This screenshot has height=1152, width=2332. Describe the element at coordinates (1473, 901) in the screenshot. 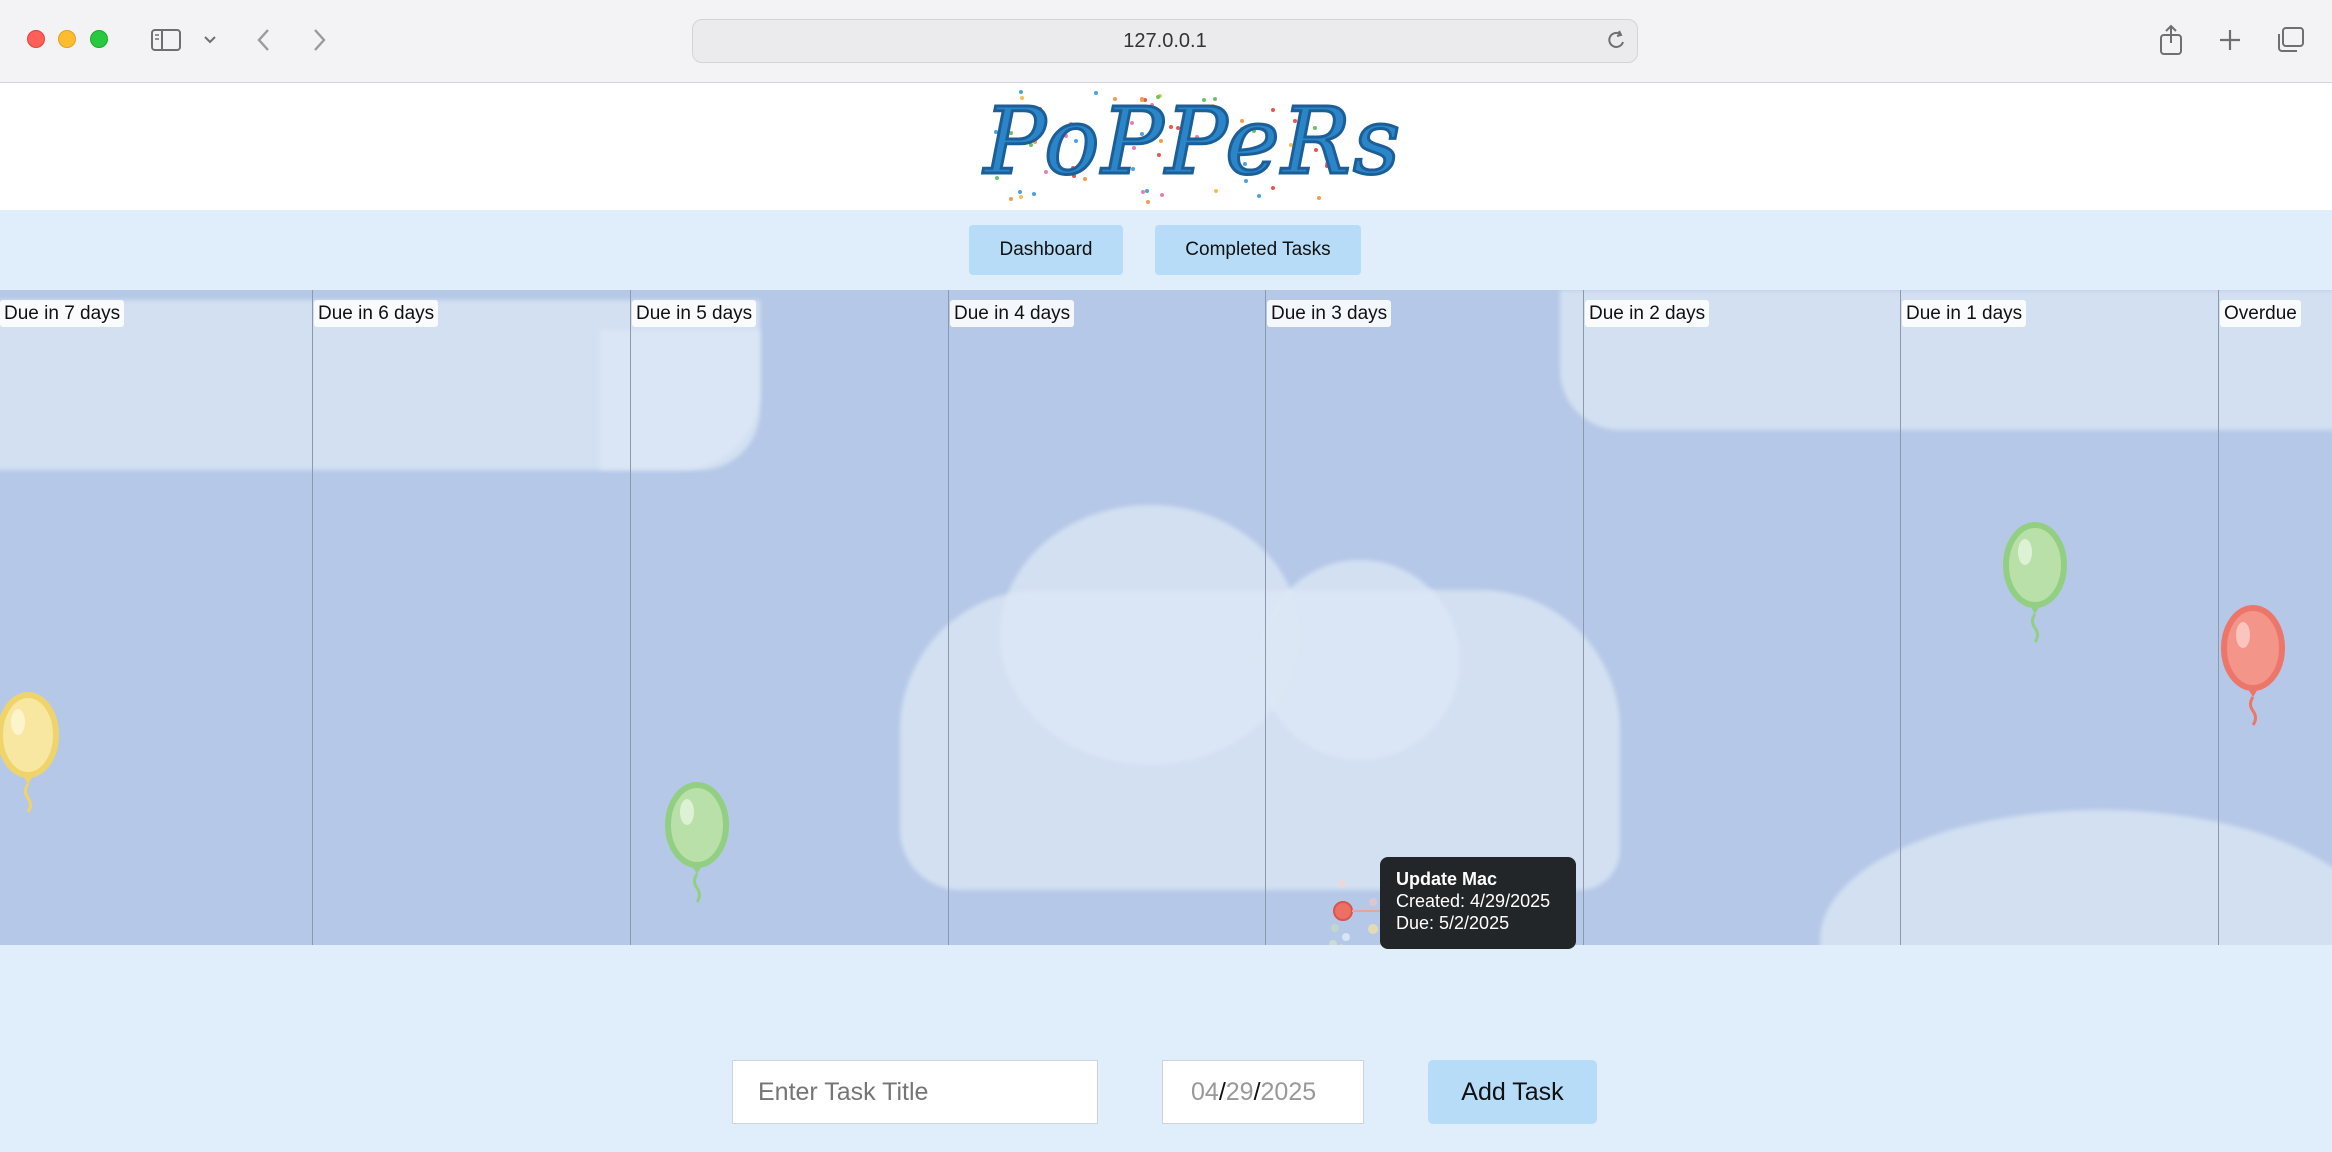

I see `tooltip-created: Created: 4/29/2025` at that location.